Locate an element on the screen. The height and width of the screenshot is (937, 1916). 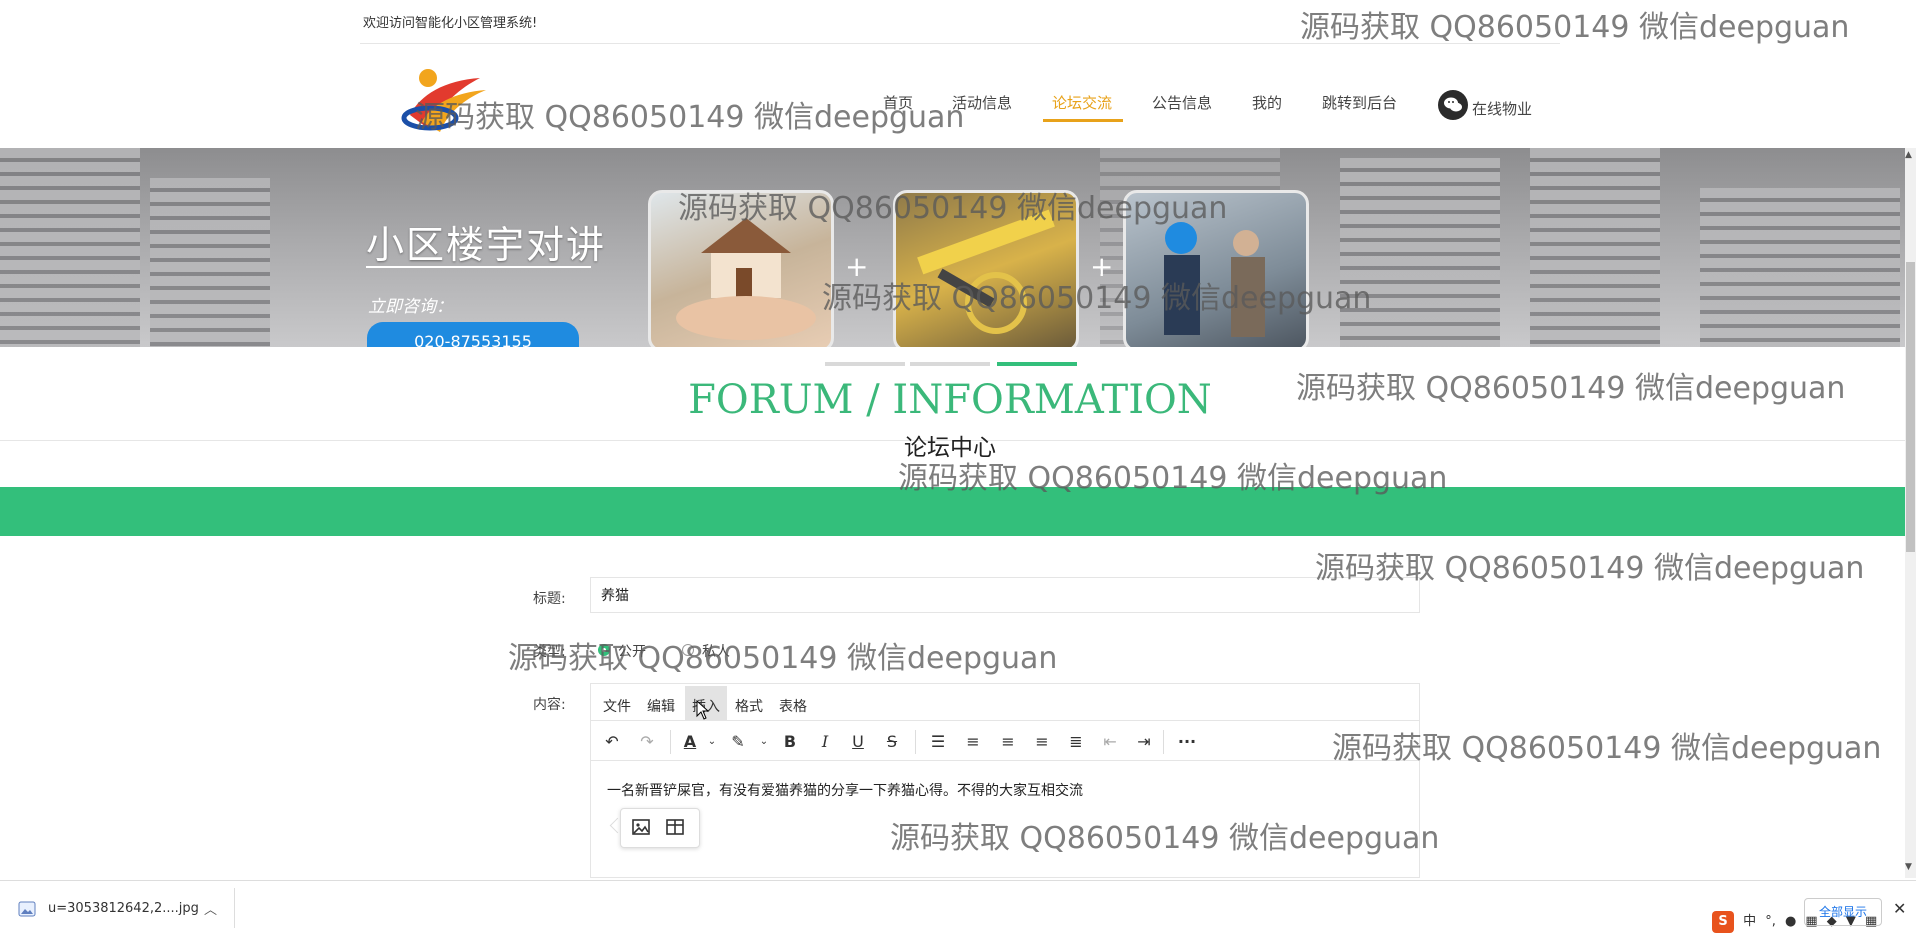
outdent-icon: ⇤ is located at coordinates (1110, 742).